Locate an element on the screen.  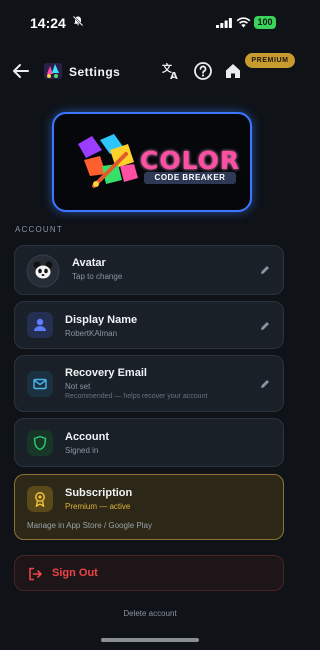
subscription-manage-note: Manage in App Store / Google Play is located at coordinates (89, 525).